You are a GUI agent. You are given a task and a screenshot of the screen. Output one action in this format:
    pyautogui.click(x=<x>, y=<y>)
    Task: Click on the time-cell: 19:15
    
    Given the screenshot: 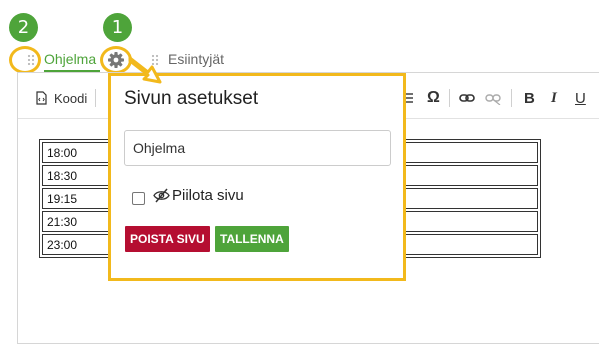 What is the action you would take?
    pyautogui.click(x=76, y=198)
    